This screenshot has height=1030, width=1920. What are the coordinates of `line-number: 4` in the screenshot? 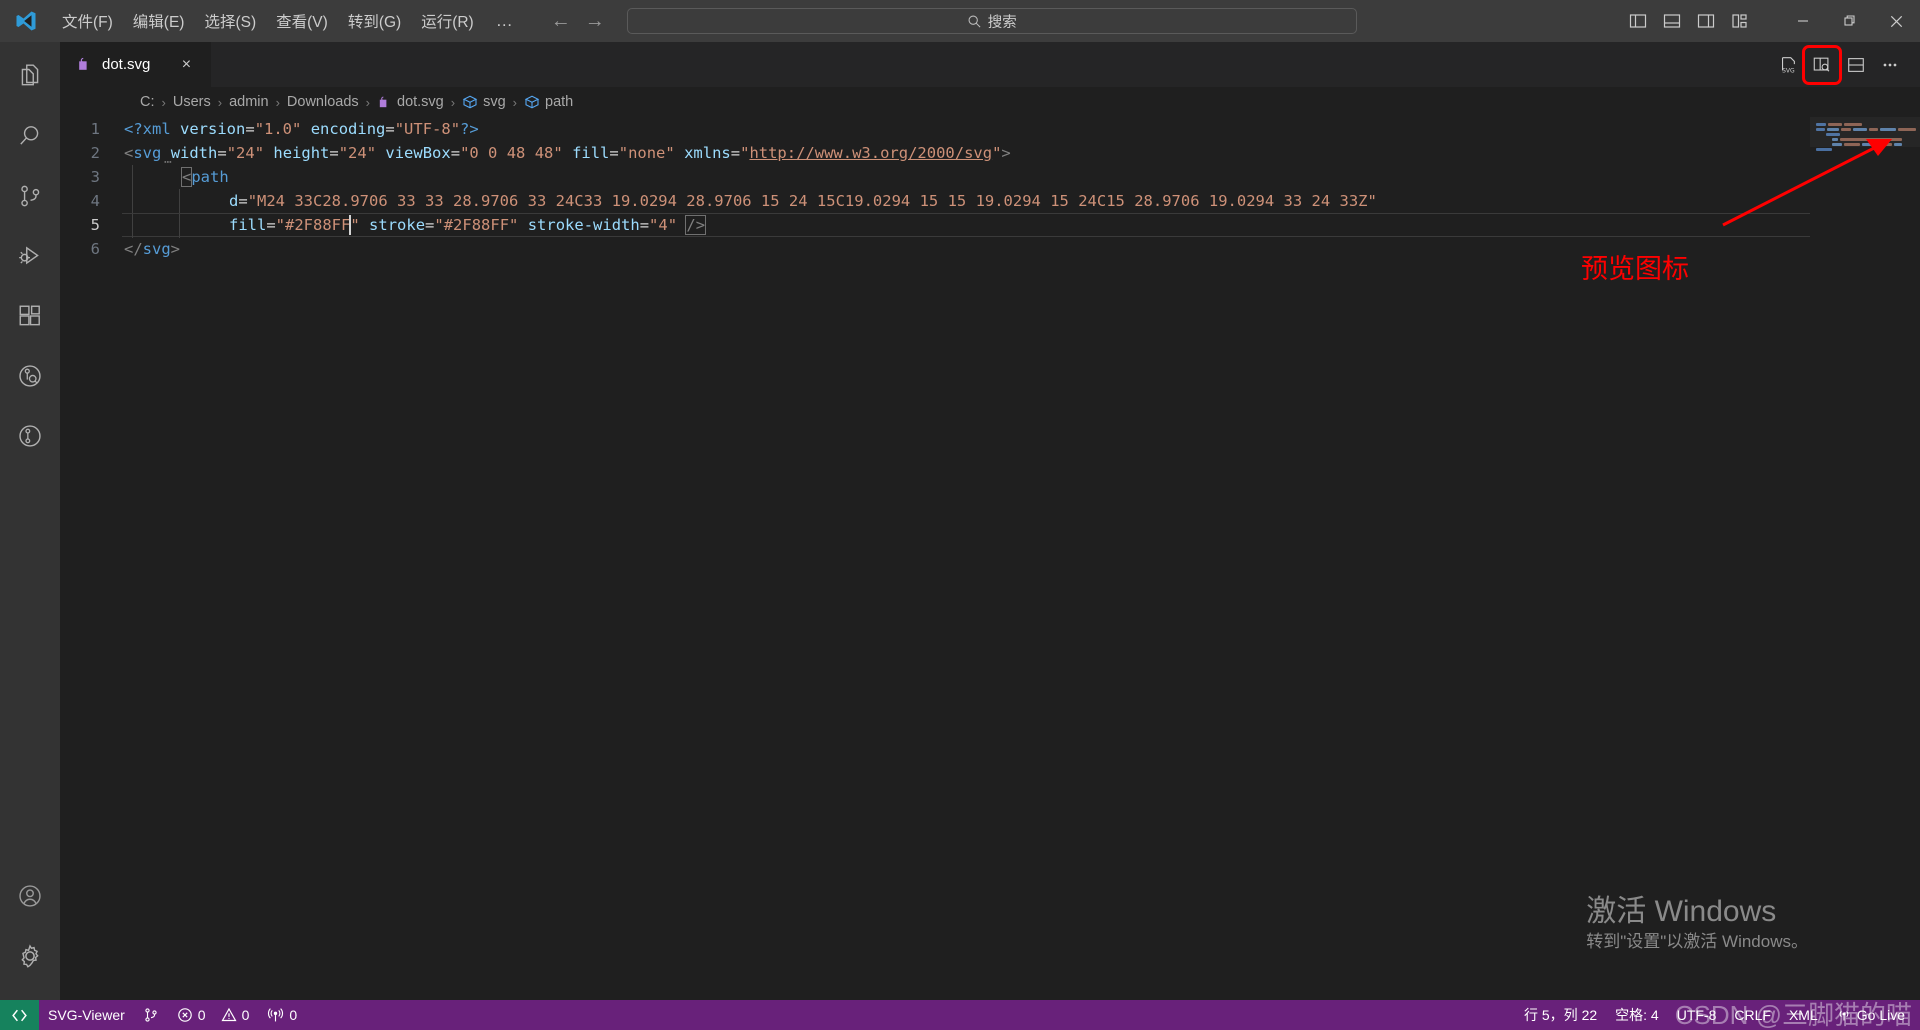 It's located at (95, 201).